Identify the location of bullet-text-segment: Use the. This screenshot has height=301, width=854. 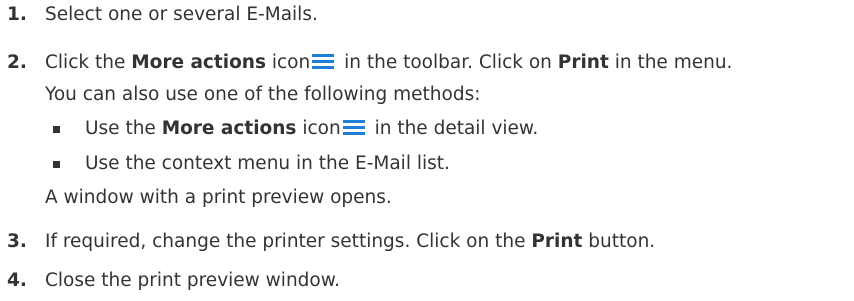
(123, 128).